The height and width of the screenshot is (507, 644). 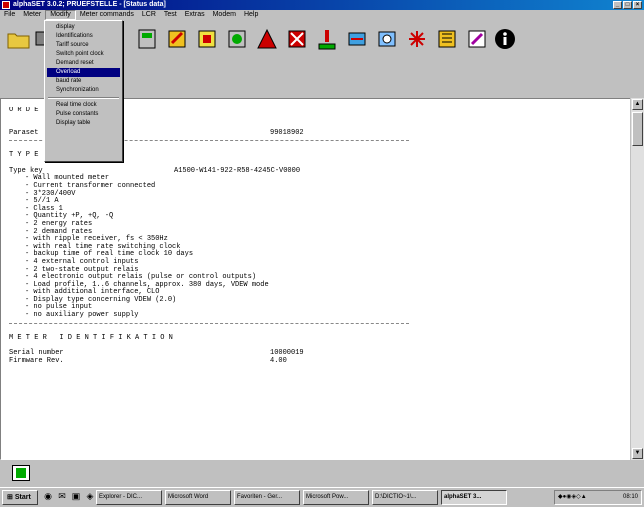 What do you see at coordinates (10, 497) in the screenshot?
I see `windows-logo-icon: ⊞` at bounding box center [10, 497].